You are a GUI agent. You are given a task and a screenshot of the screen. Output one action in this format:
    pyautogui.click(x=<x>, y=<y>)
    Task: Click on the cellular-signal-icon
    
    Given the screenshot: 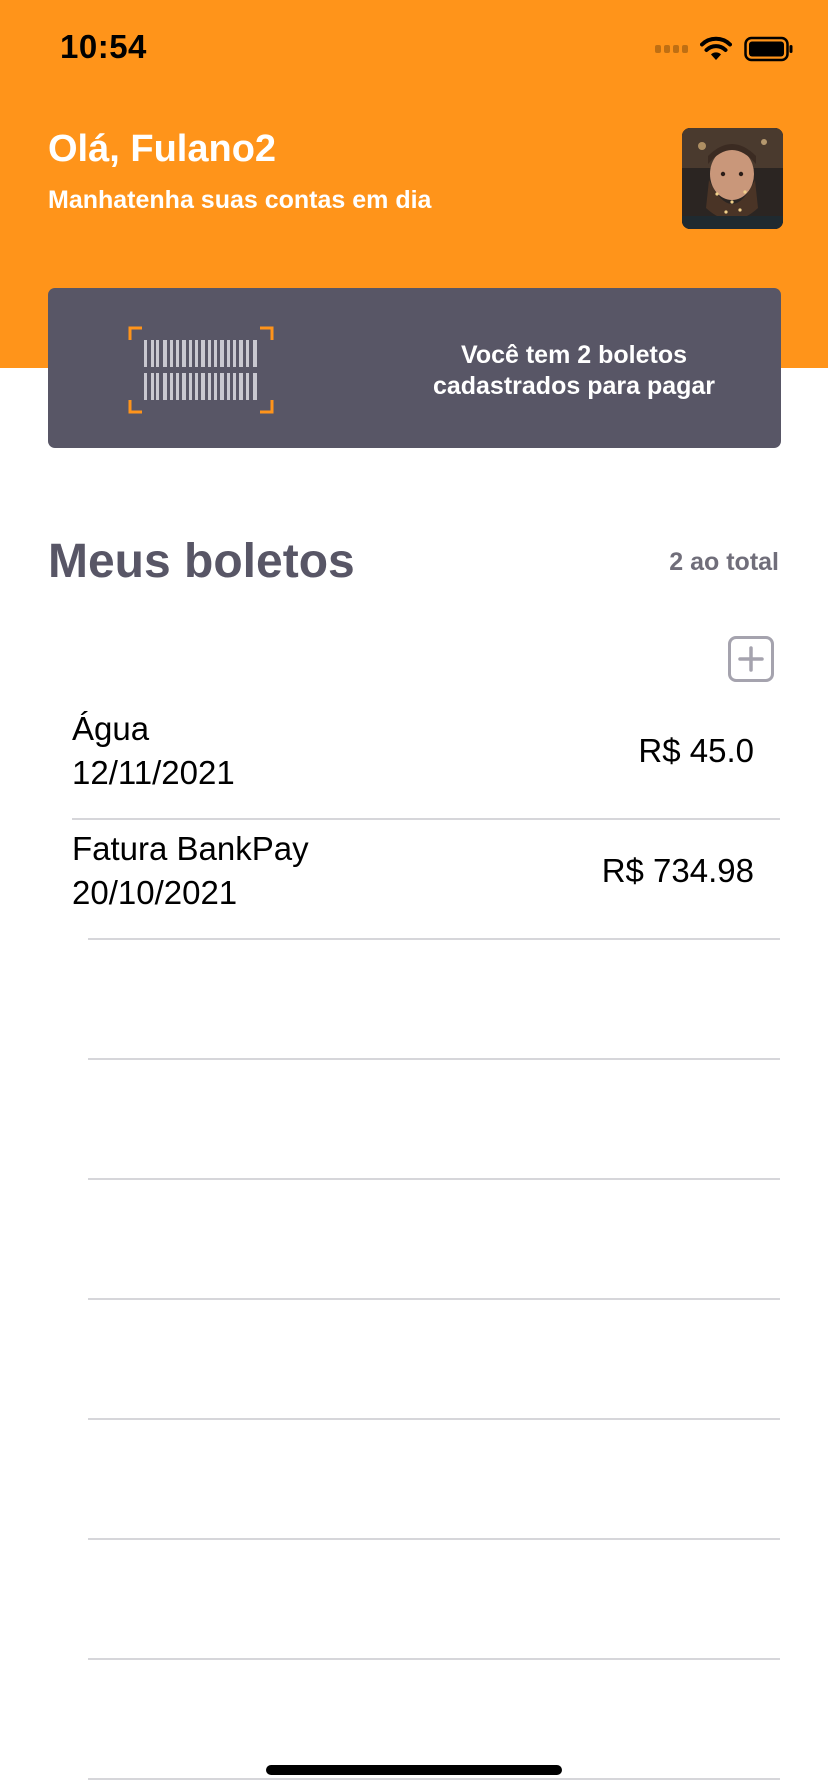 What is the action you would take?
    pyautogui.click(x=671, y=49)
    